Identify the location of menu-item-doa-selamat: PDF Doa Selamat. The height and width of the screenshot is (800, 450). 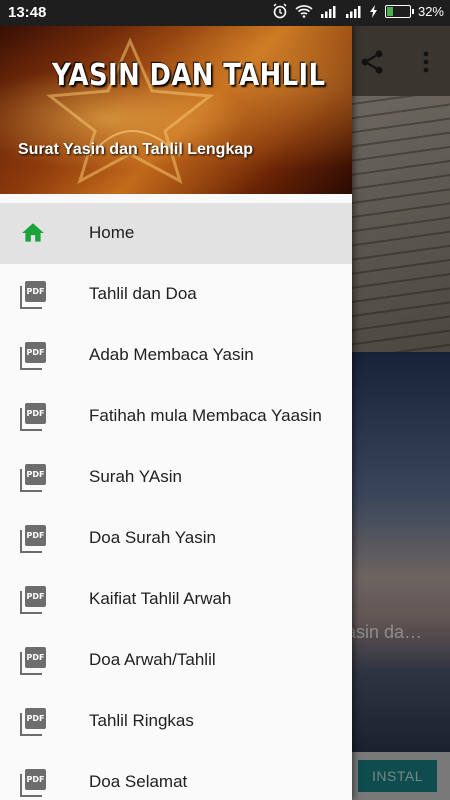
(176, 776).